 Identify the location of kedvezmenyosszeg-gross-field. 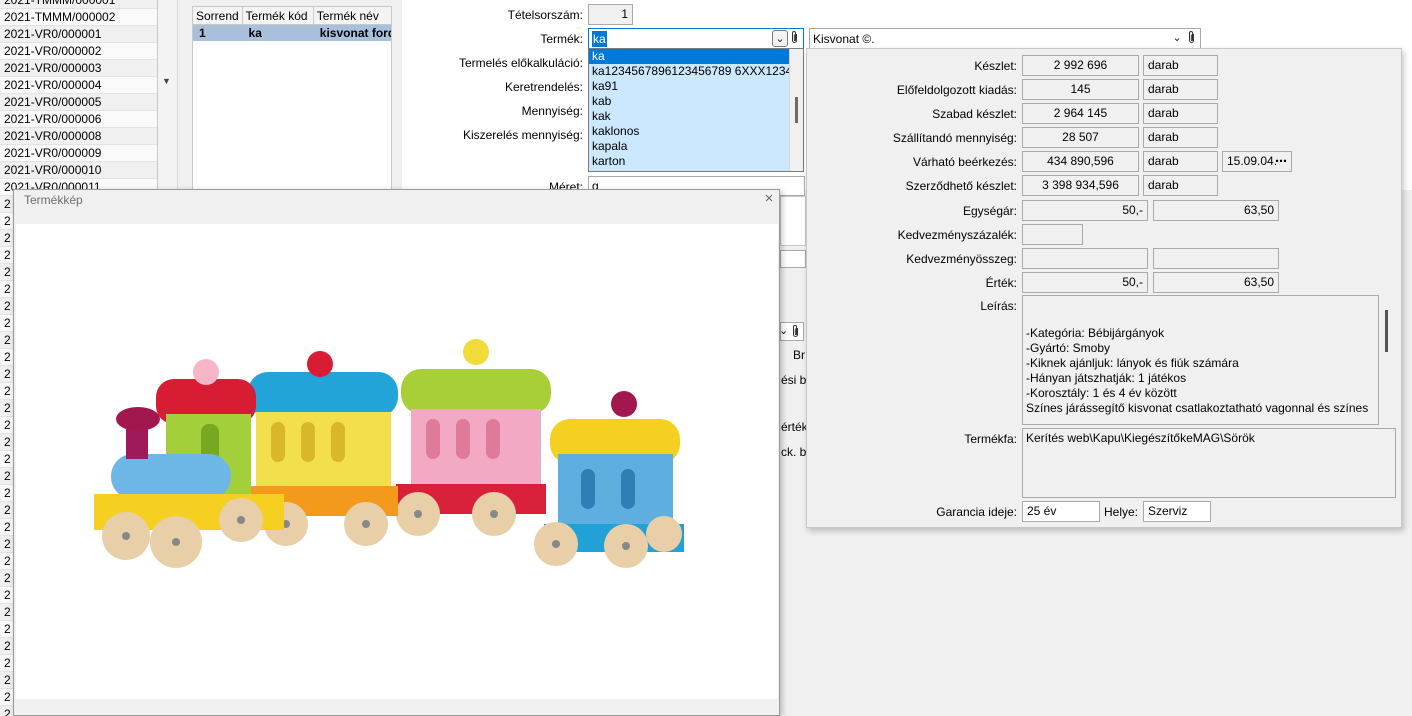
(1216, 258).